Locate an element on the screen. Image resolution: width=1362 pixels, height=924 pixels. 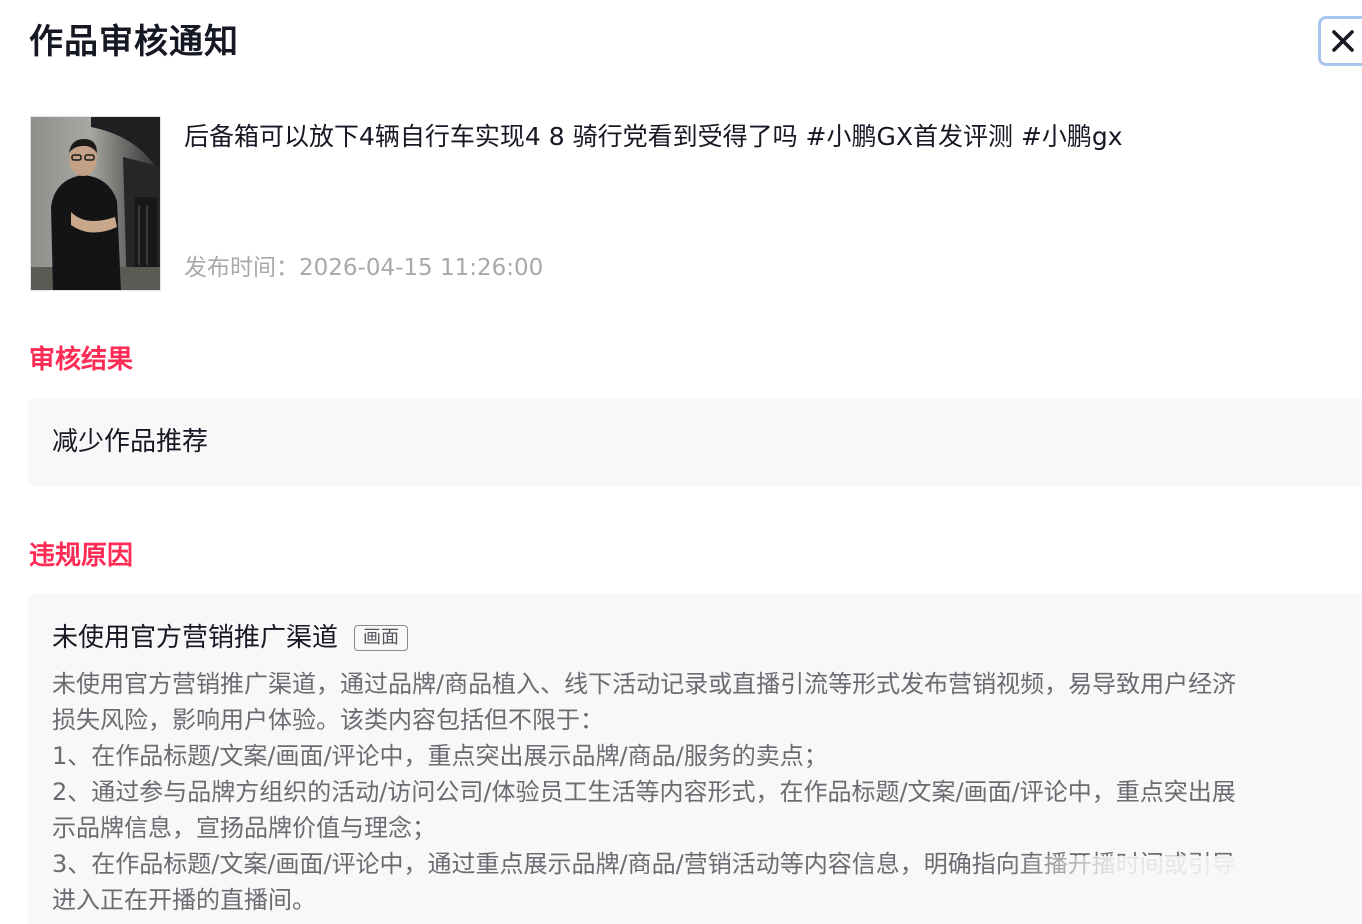
close-button is located at coordinates (1340, 41).